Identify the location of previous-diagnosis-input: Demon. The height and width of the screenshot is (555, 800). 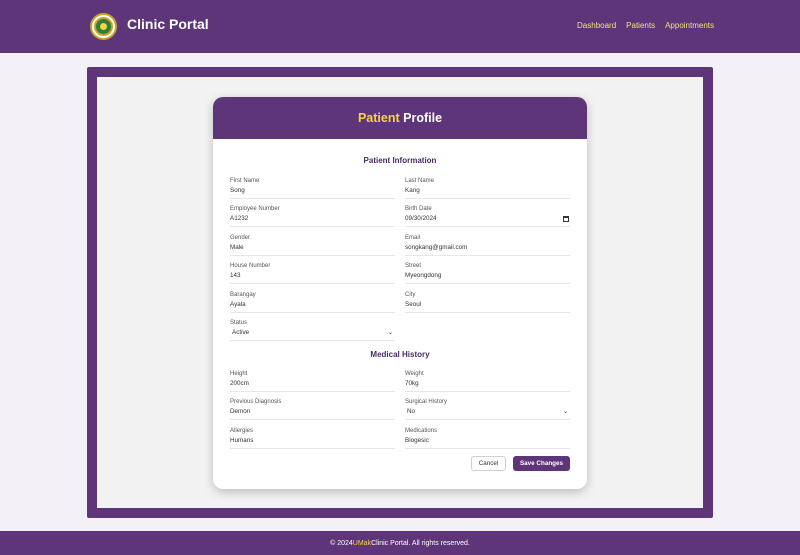
(312, 411).